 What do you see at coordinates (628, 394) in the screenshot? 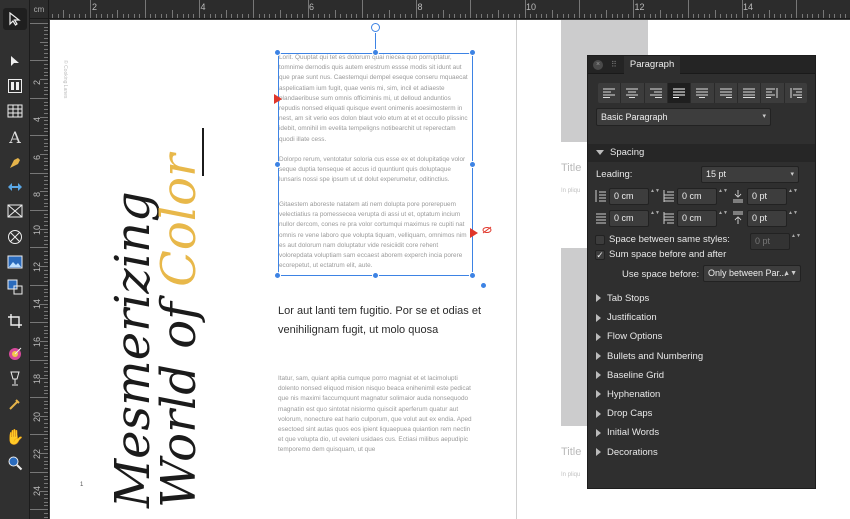
I see `section-hyphenation: Hyphenation` at bounding box center [628, 394].